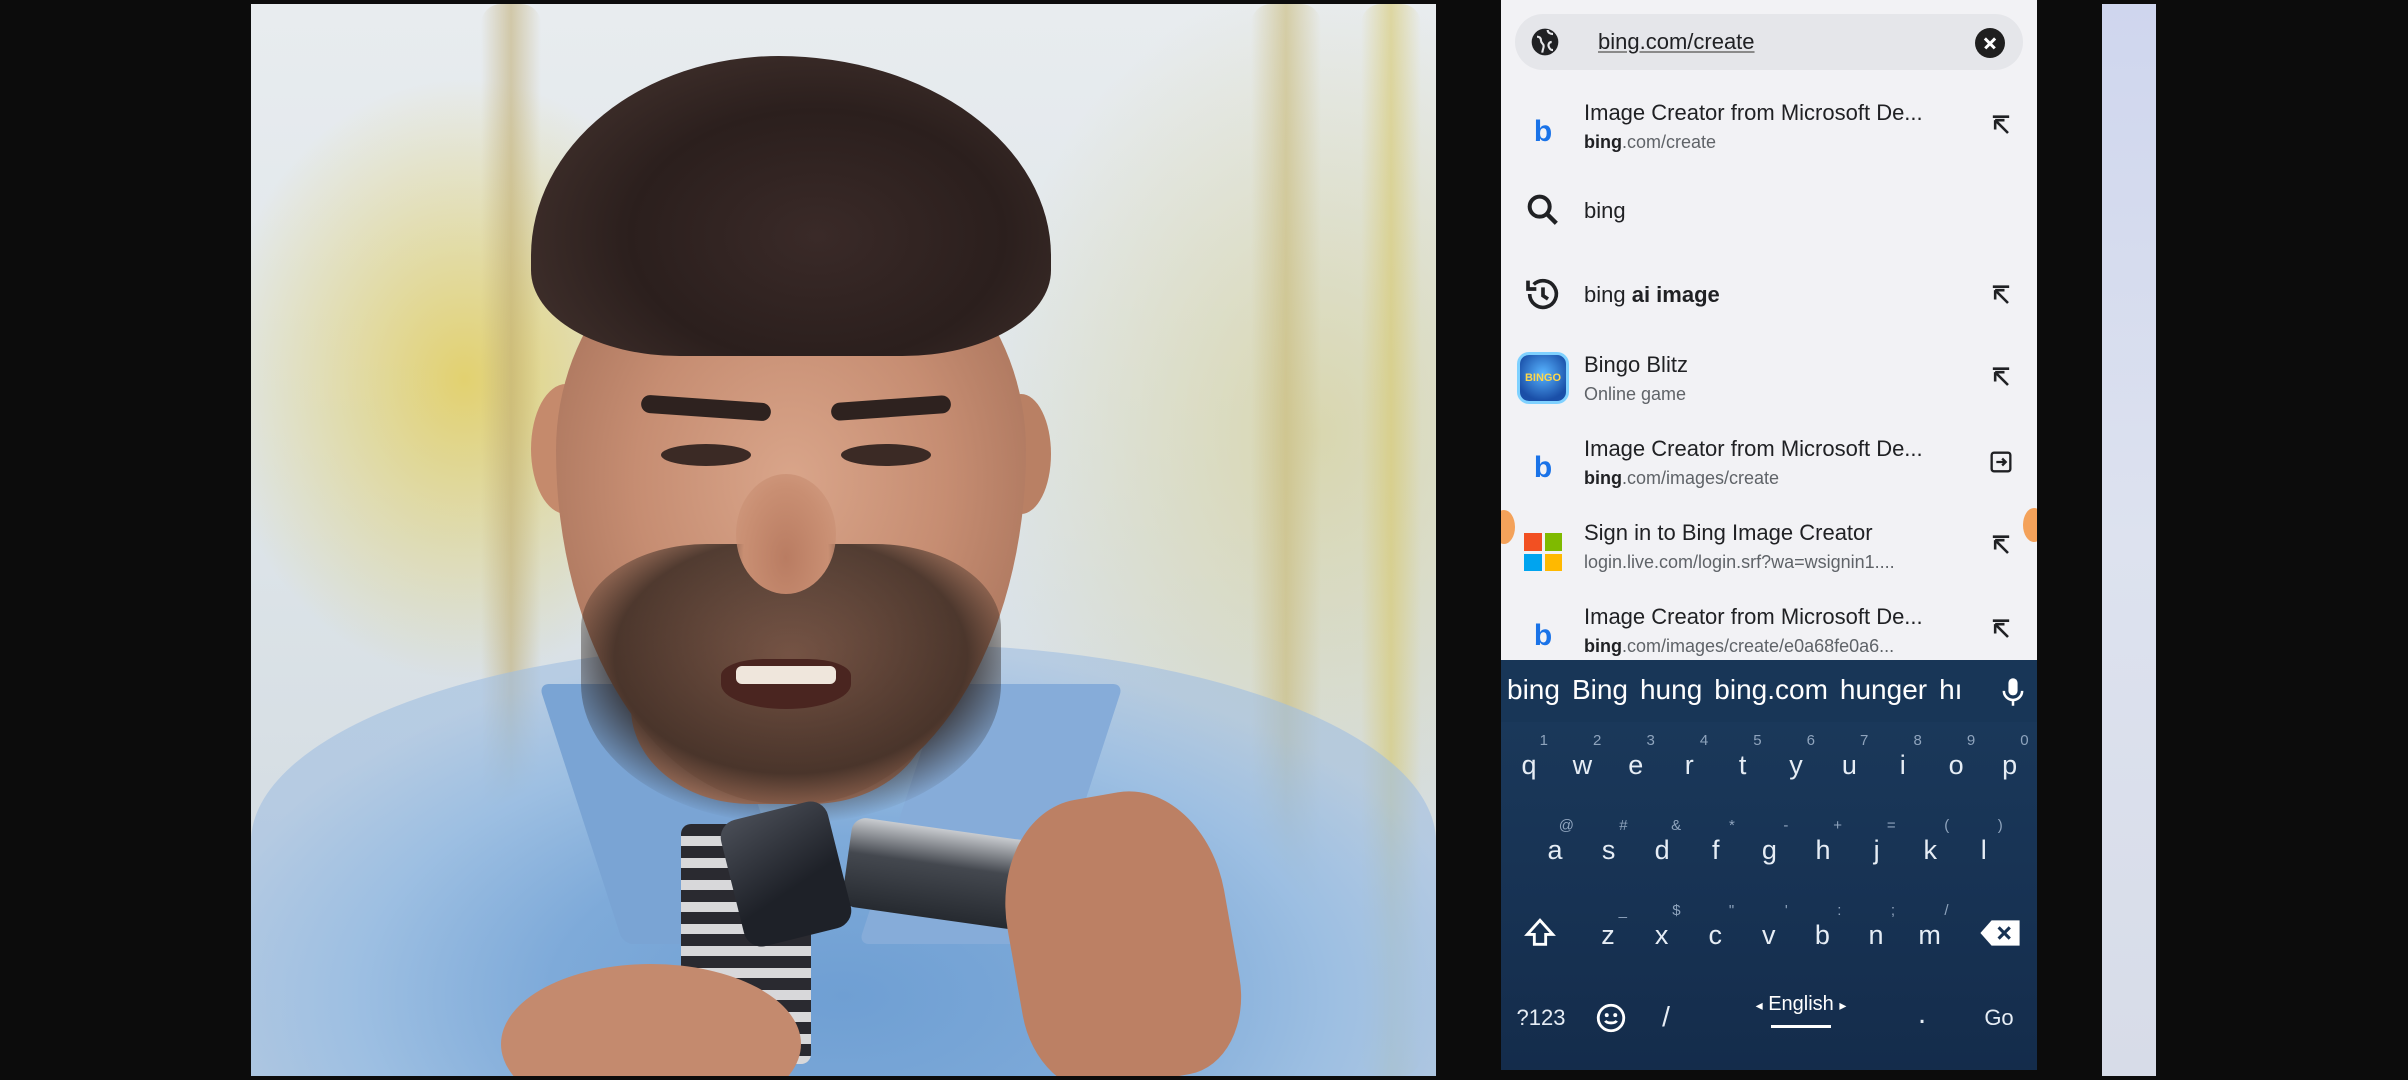 Image resolution: width=2408 pixels, height=1080 pixels. I want to click on key-o: 9o, so click(1956, 765).